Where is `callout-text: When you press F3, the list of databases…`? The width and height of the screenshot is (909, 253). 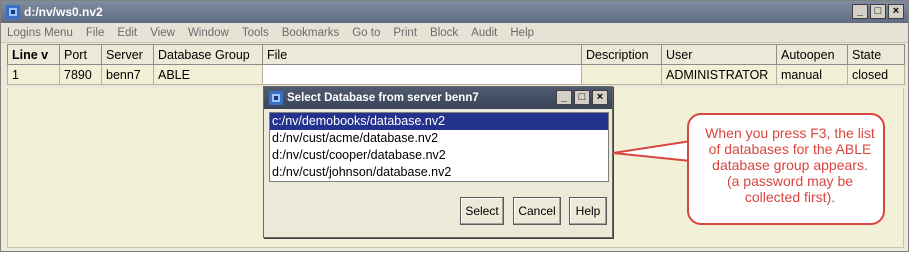
callout-text: When you press F3, the list of databases… is located at coordinates (790, 165).